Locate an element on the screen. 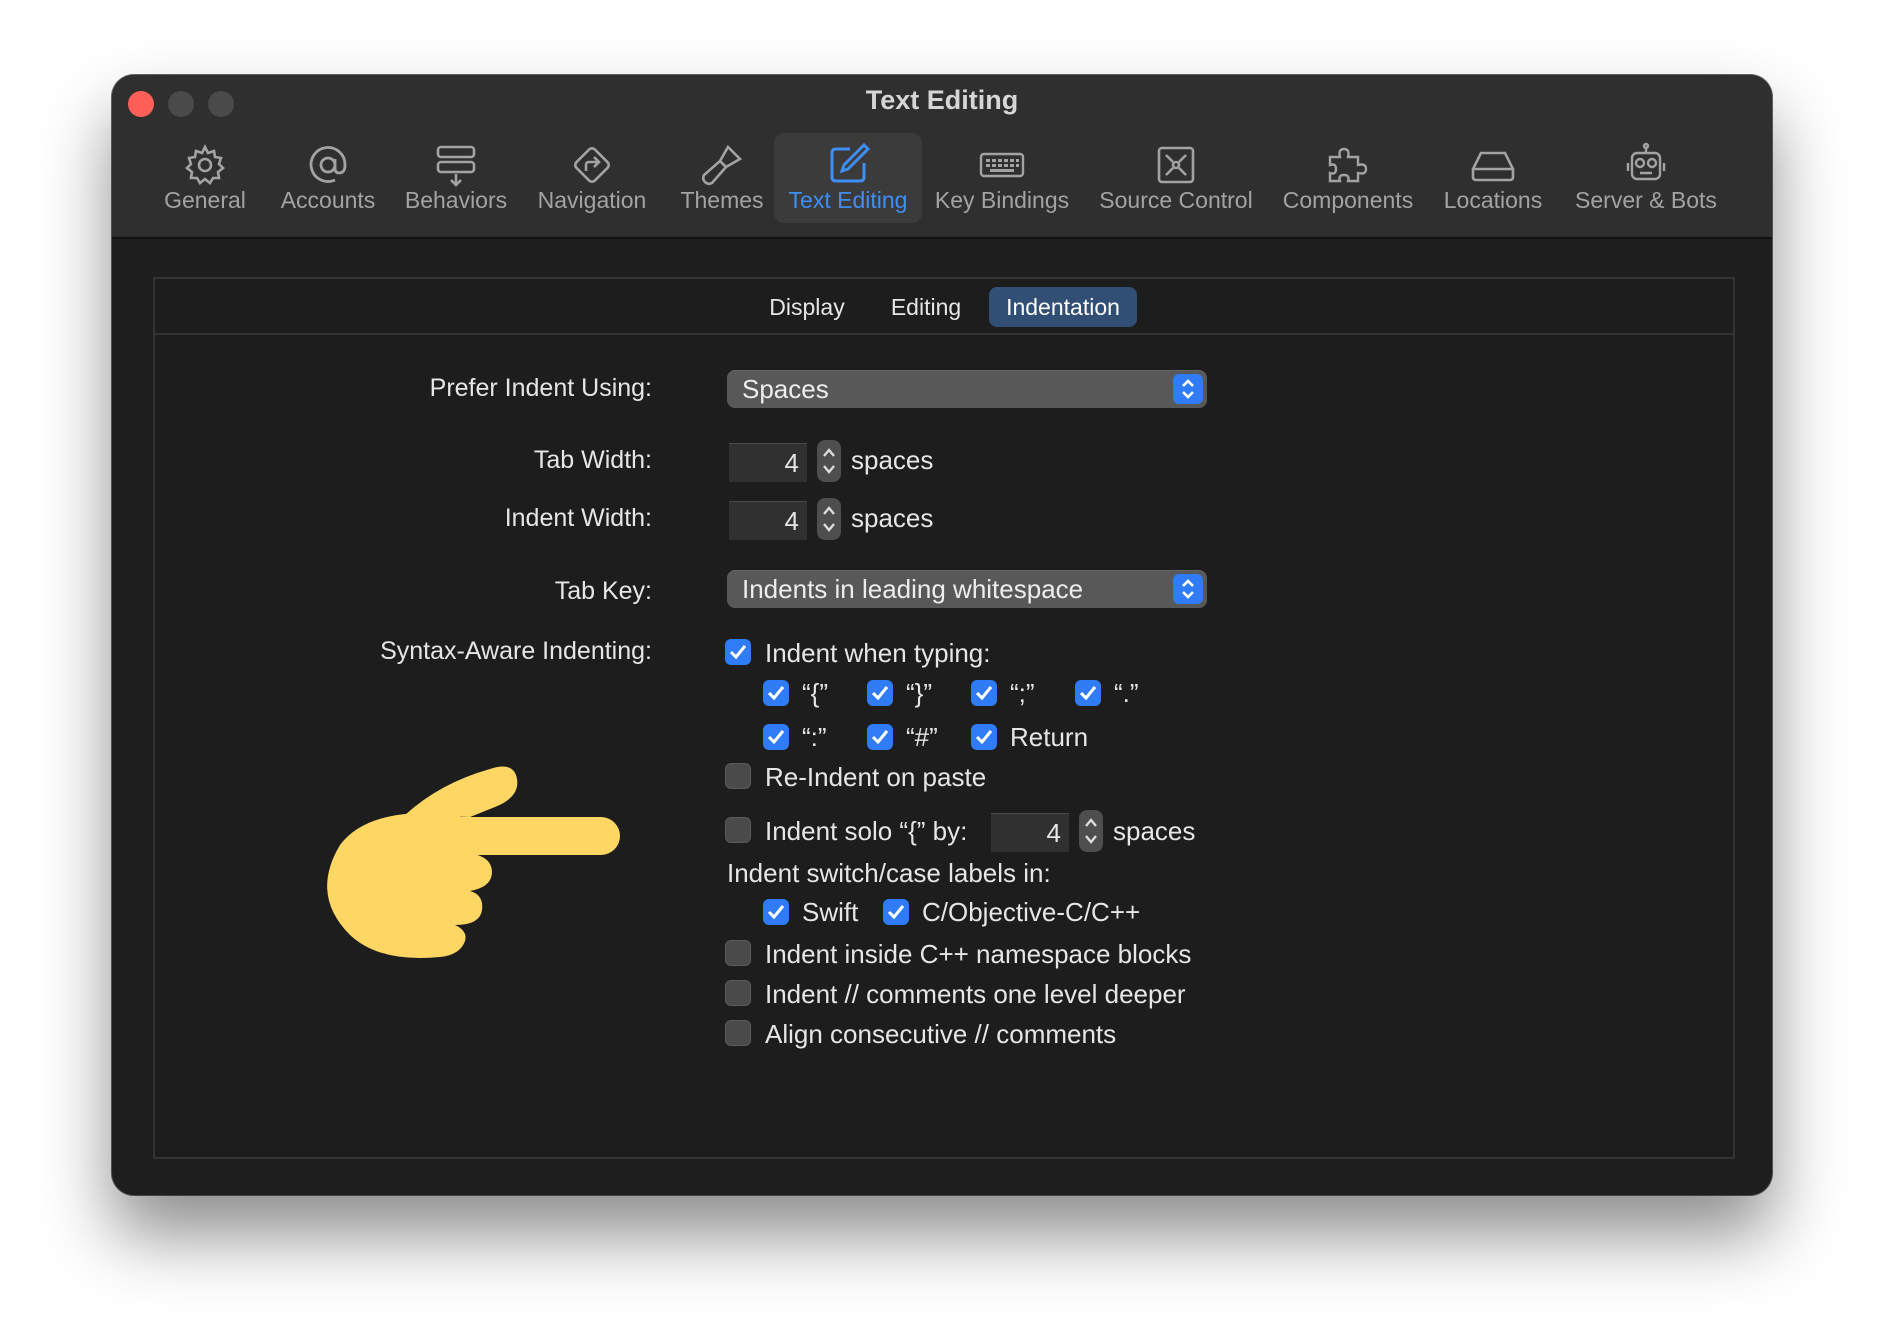 This screenshot has width=1884, height=1344. tab-indentation: Indentation is located at coordinates (1063, 307).